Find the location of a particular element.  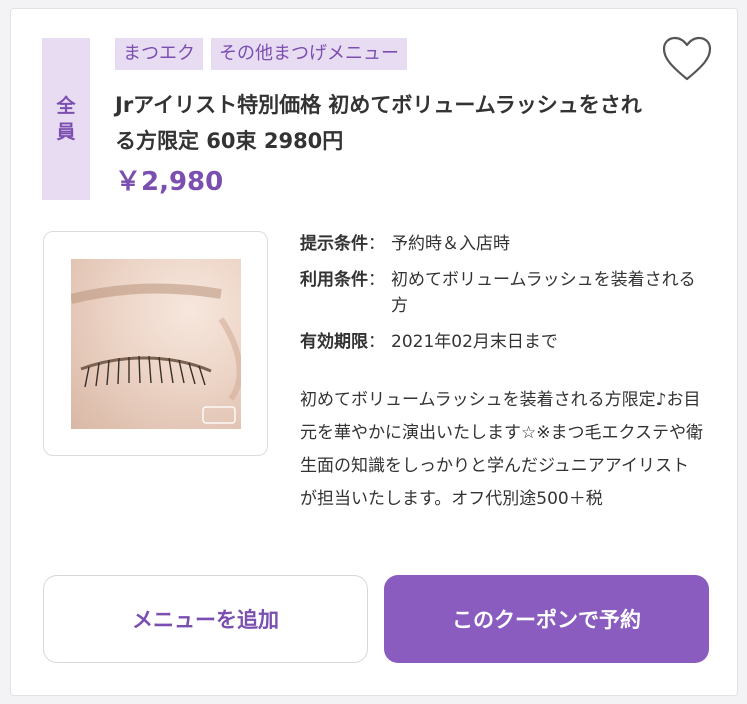

condition-value: 予約時＆入店時 is located at coordinates (450, 244).